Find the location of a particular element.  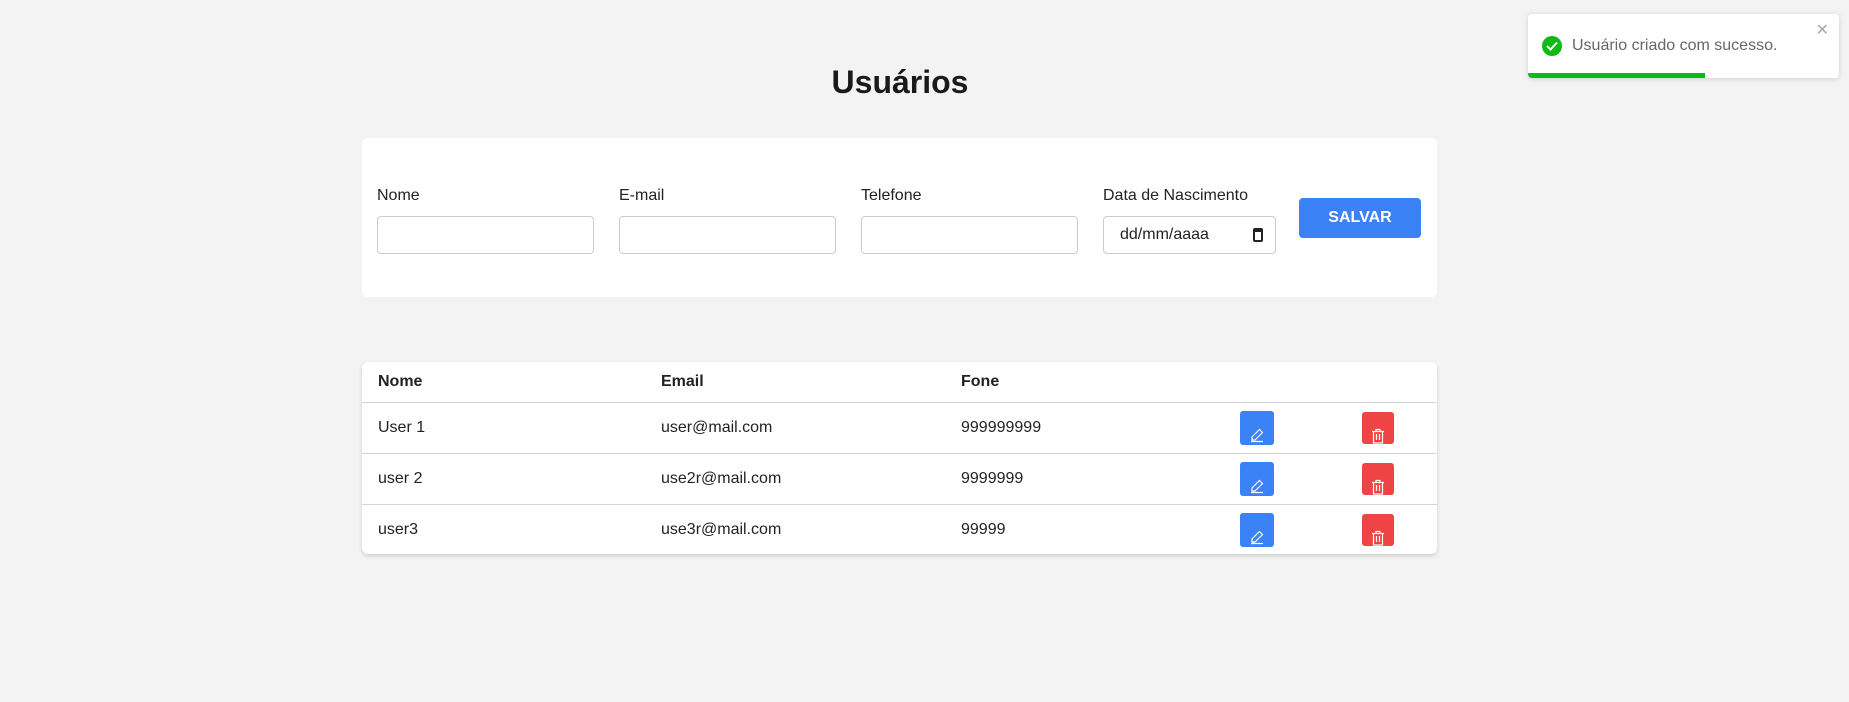

toast-message: Usuário criado com sucesso. is located at coordinates (1675, 45).